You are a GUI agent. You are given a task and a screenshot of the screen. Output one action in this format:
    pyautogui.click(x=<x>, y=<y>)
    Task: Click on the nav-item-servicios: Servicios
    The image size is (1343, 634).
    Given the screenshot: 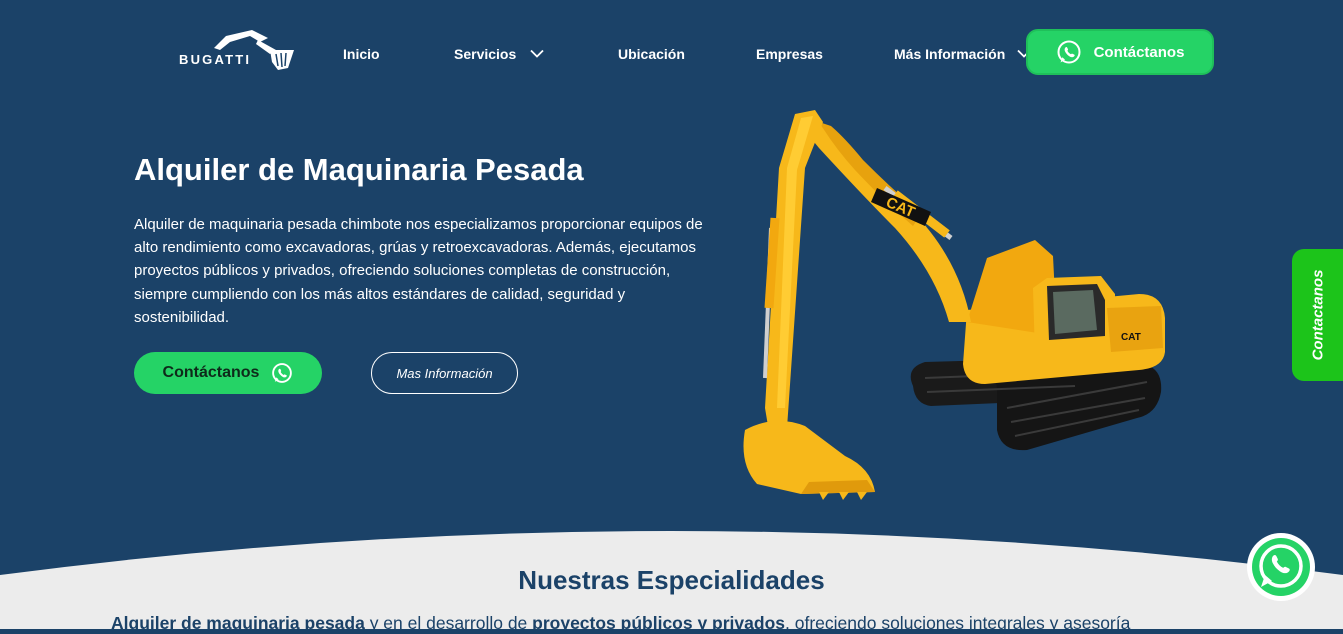 What is the action you would take?
    pyautogui.click(x=499, y=54)
    